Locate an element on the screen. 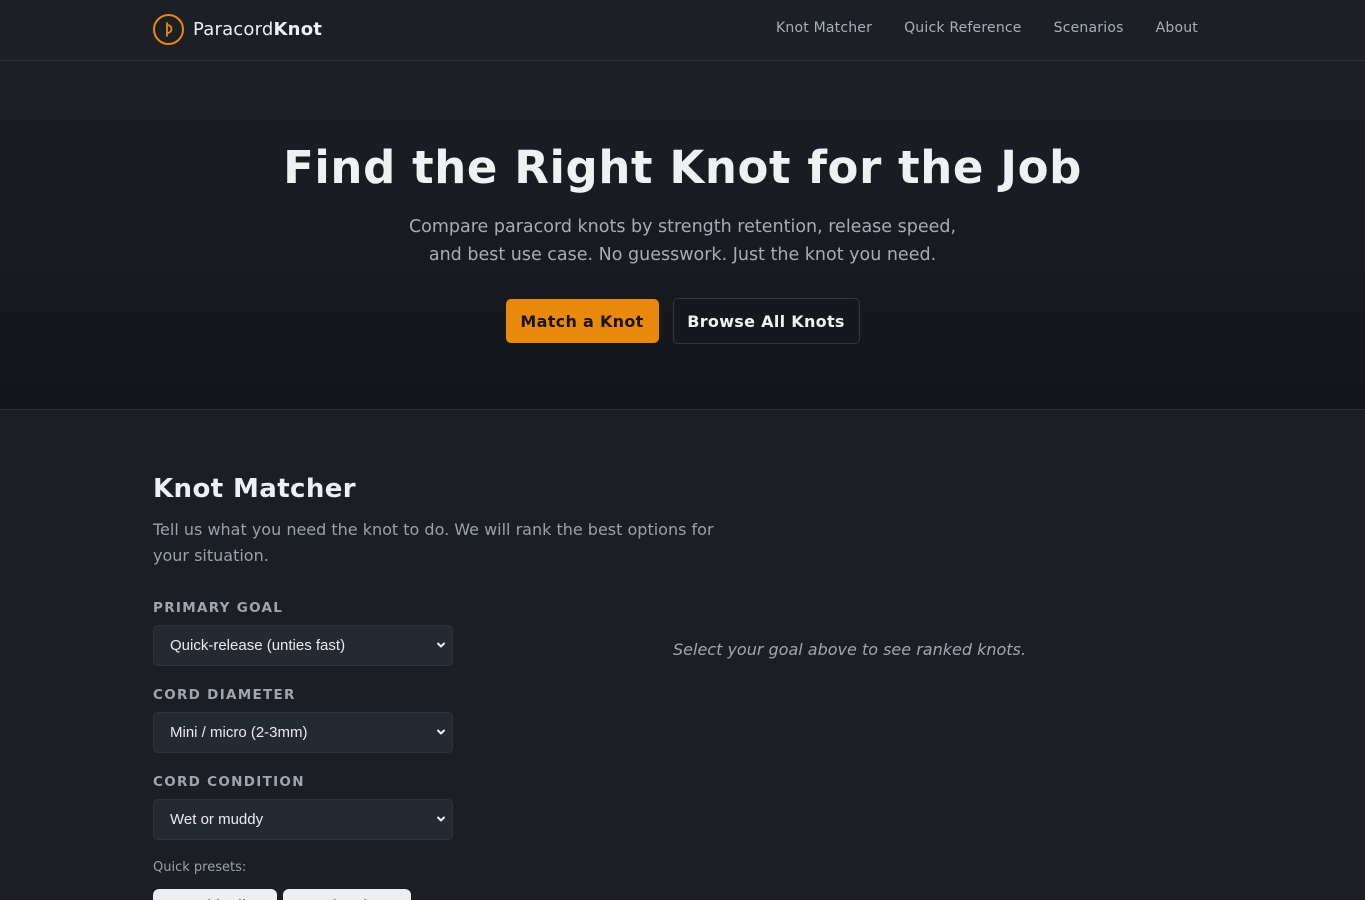 The height and width of the screenshot is (900, 1365). quick-presets: Tarp ridgeline Bear bag hang is located at coordinates (282, 894).